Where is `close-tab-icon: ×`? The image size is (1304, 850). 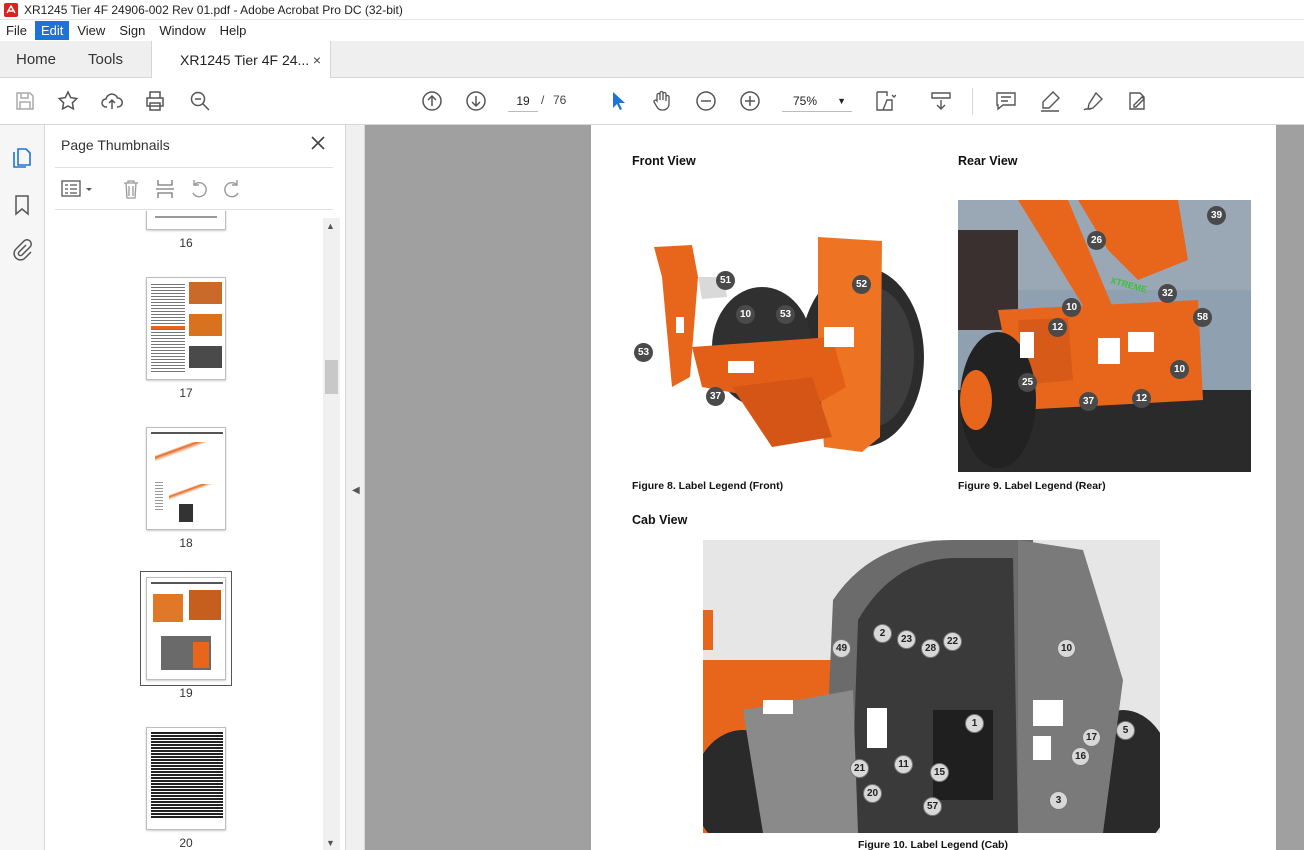 close-tab-icon: × is located at coordinates (317, 60).